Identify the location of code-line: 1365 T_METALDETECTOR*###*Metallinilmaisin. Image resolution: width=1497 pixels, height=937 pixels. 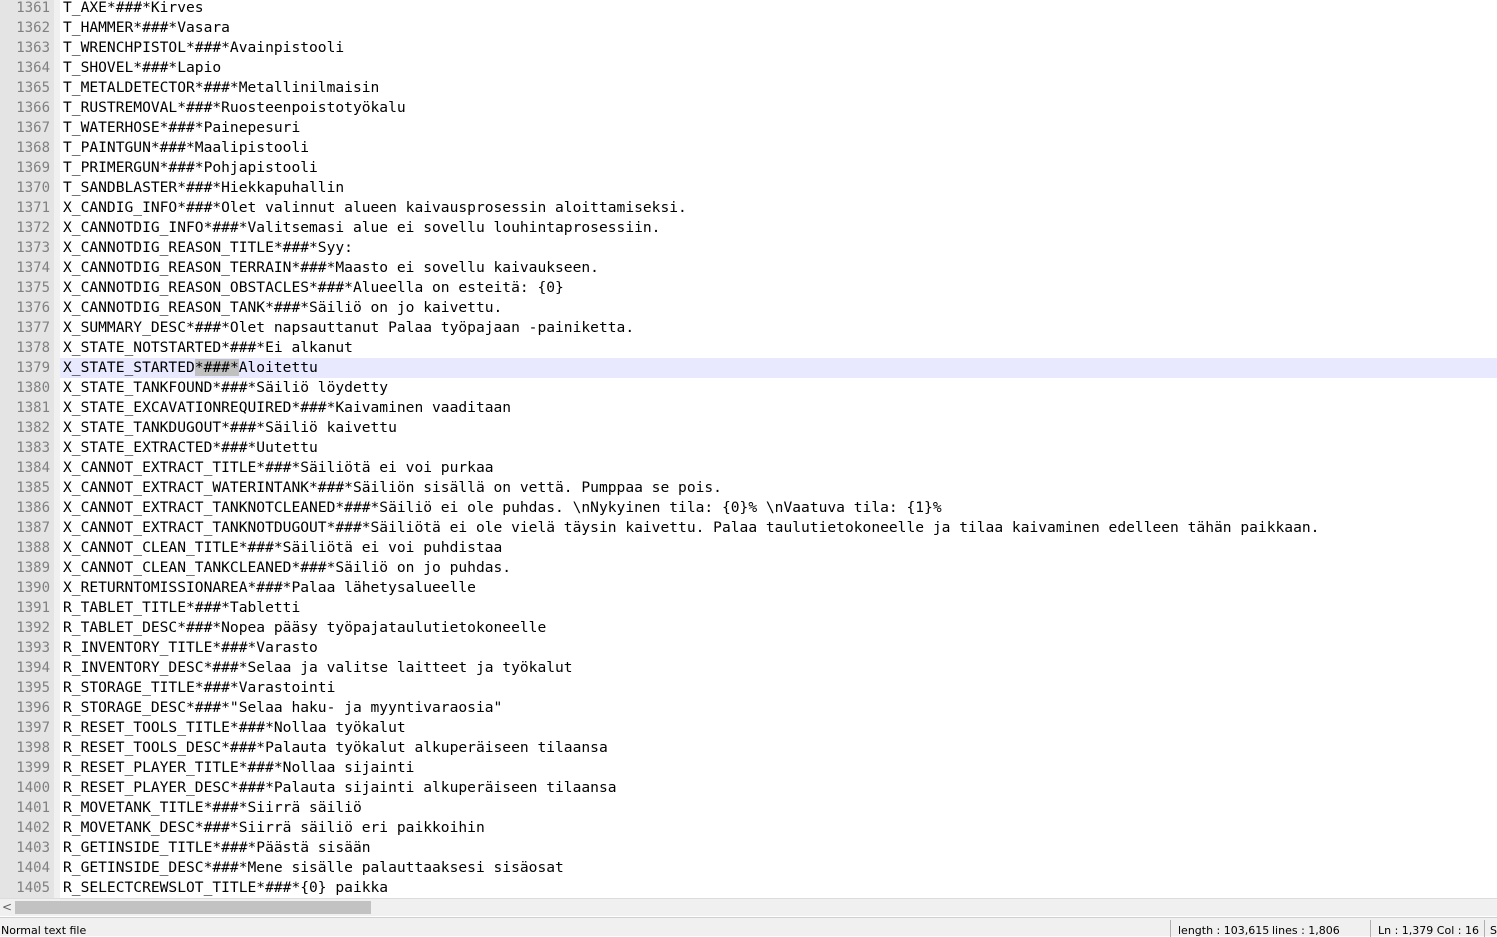
(748, 88).